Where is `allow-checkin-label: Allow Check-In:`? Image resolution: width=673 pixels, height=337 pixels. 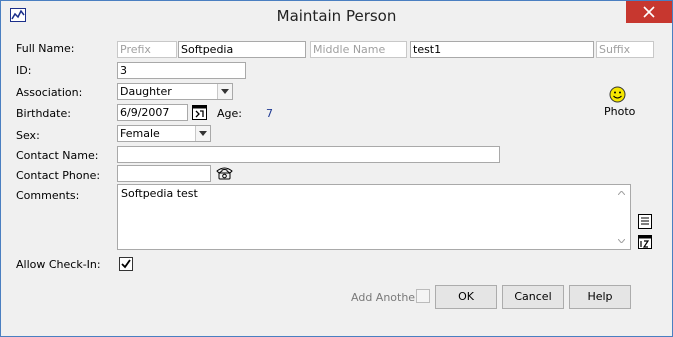 allow-checkin-label: Allow Check-In: is located at coordinates (58, 264).